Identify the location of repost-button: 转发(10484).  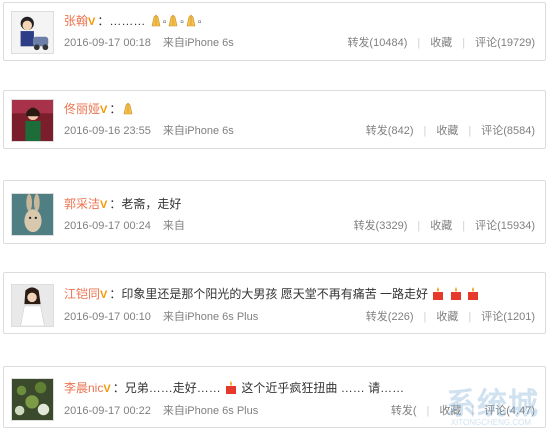
(377, 43).